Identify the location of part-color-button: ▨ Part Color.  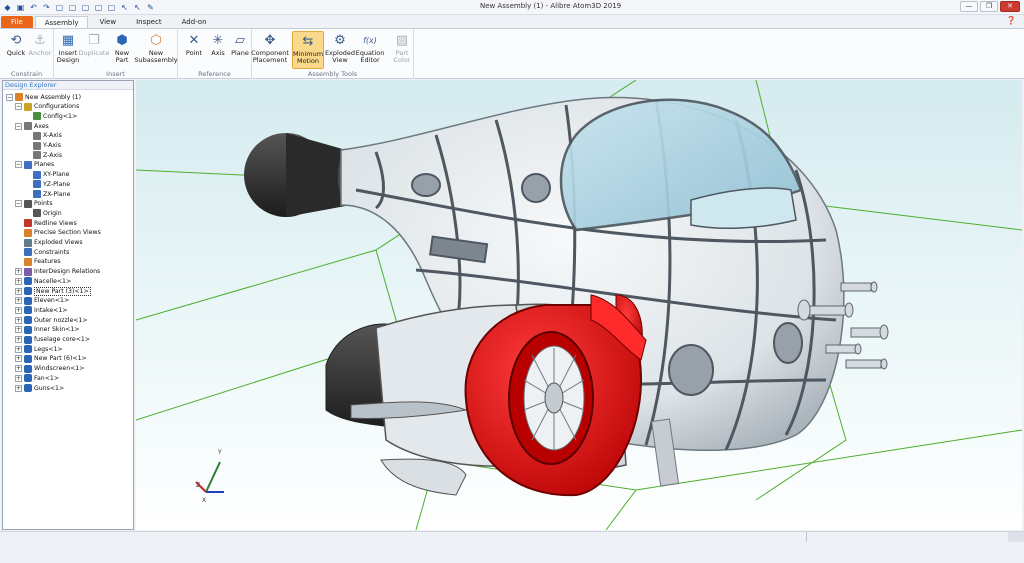
(402, 50).